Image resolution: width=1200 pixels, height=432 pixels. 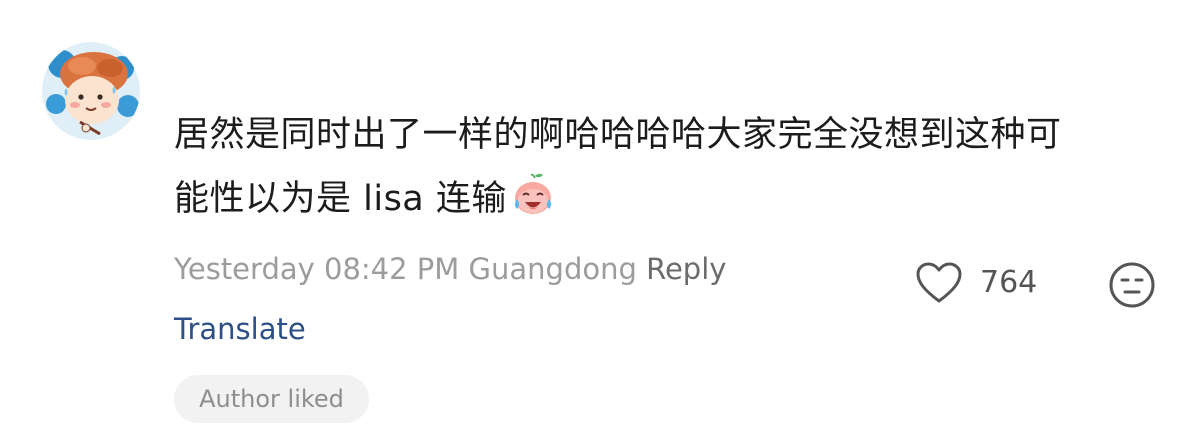 I want to click on user-avatar, so click(x=91, y=91).